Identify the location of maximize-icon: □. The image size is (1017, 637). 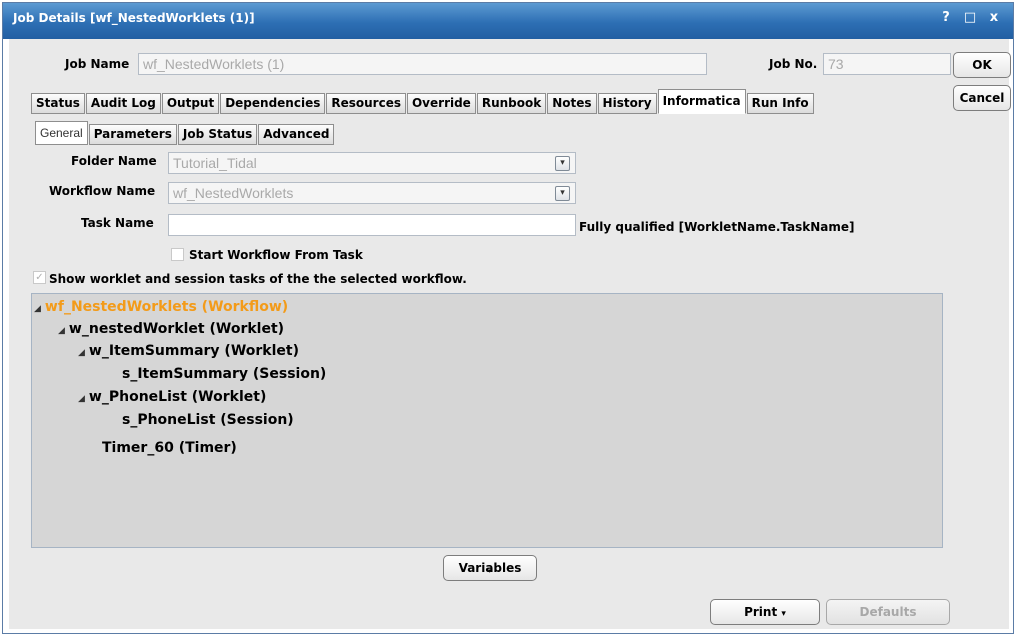
(970, 17).